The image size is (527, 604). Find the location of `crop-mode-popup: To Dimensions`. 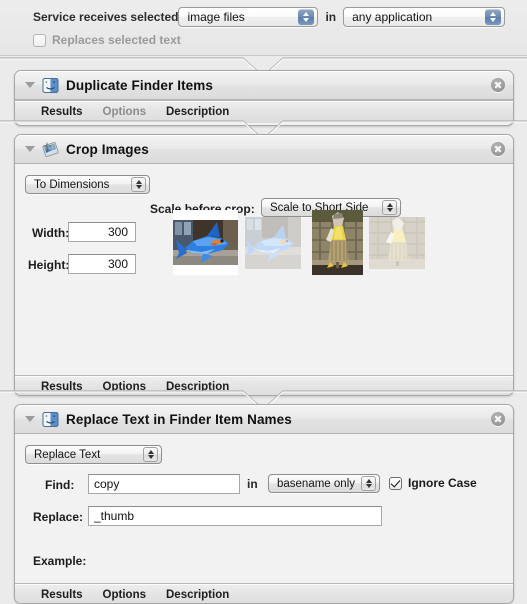

crop-mode-popup: To Dimensions is located at coordinates (87, 184).